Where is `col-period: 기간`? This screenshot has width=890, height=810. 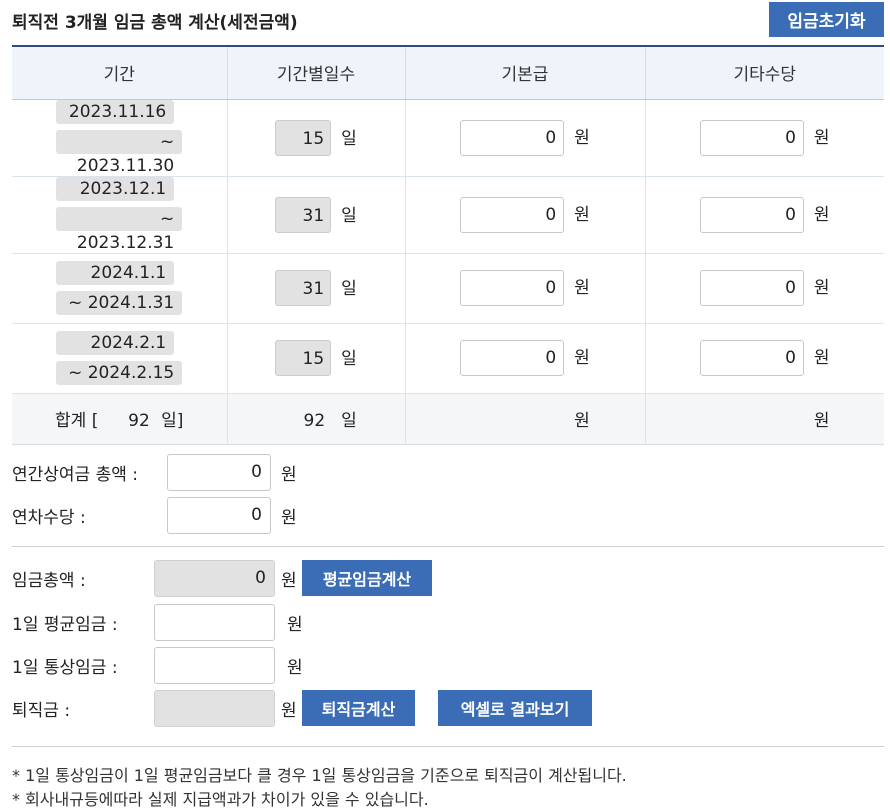 col-period: 기간 is located at coordinates (119, 73).